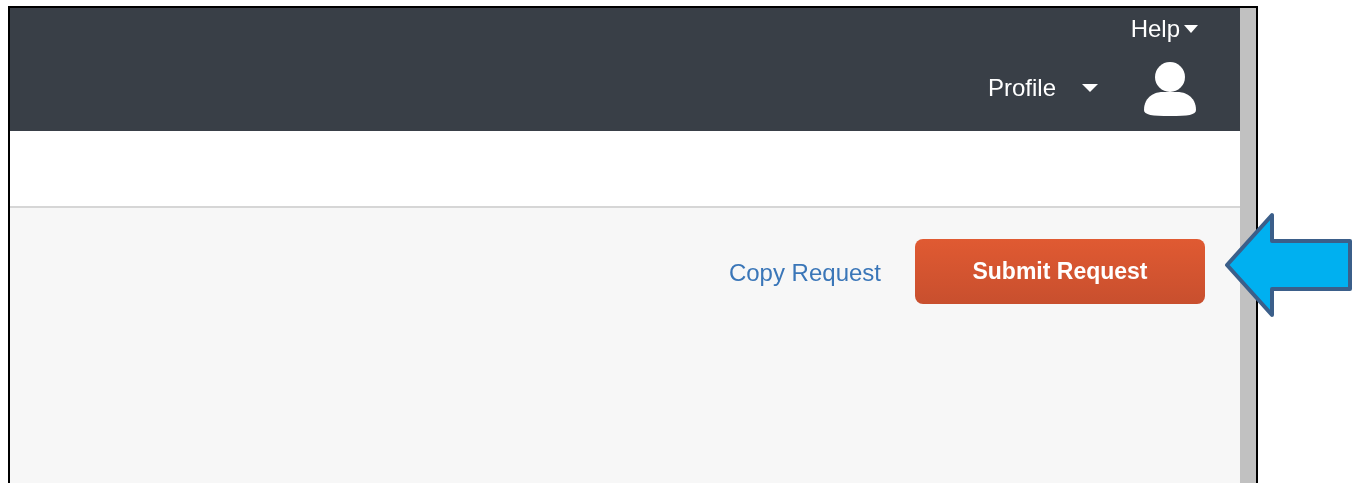 Image resolution: width=1361 pixels, height=483 pixels. Describe the element at coordinates (1042, 88) in the screenshot. I see `profile-menu: Profile` at that location.